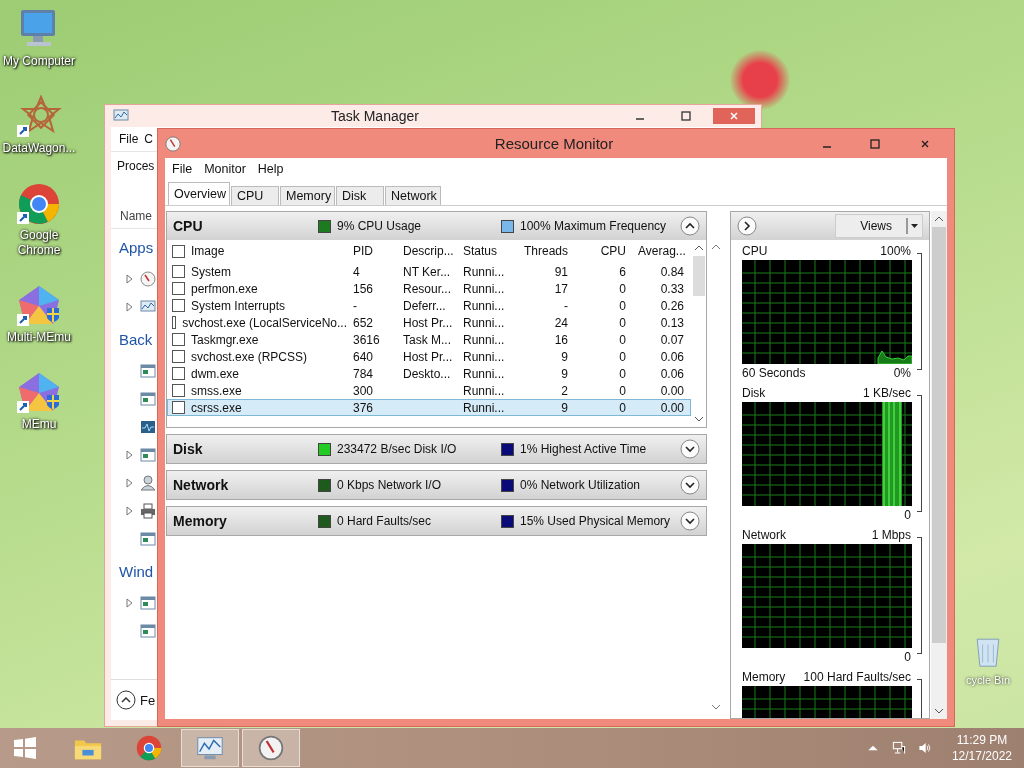  Describe the element at coordinates (907, 657) in the screenshot. I see `scale-min: 0` at that location.